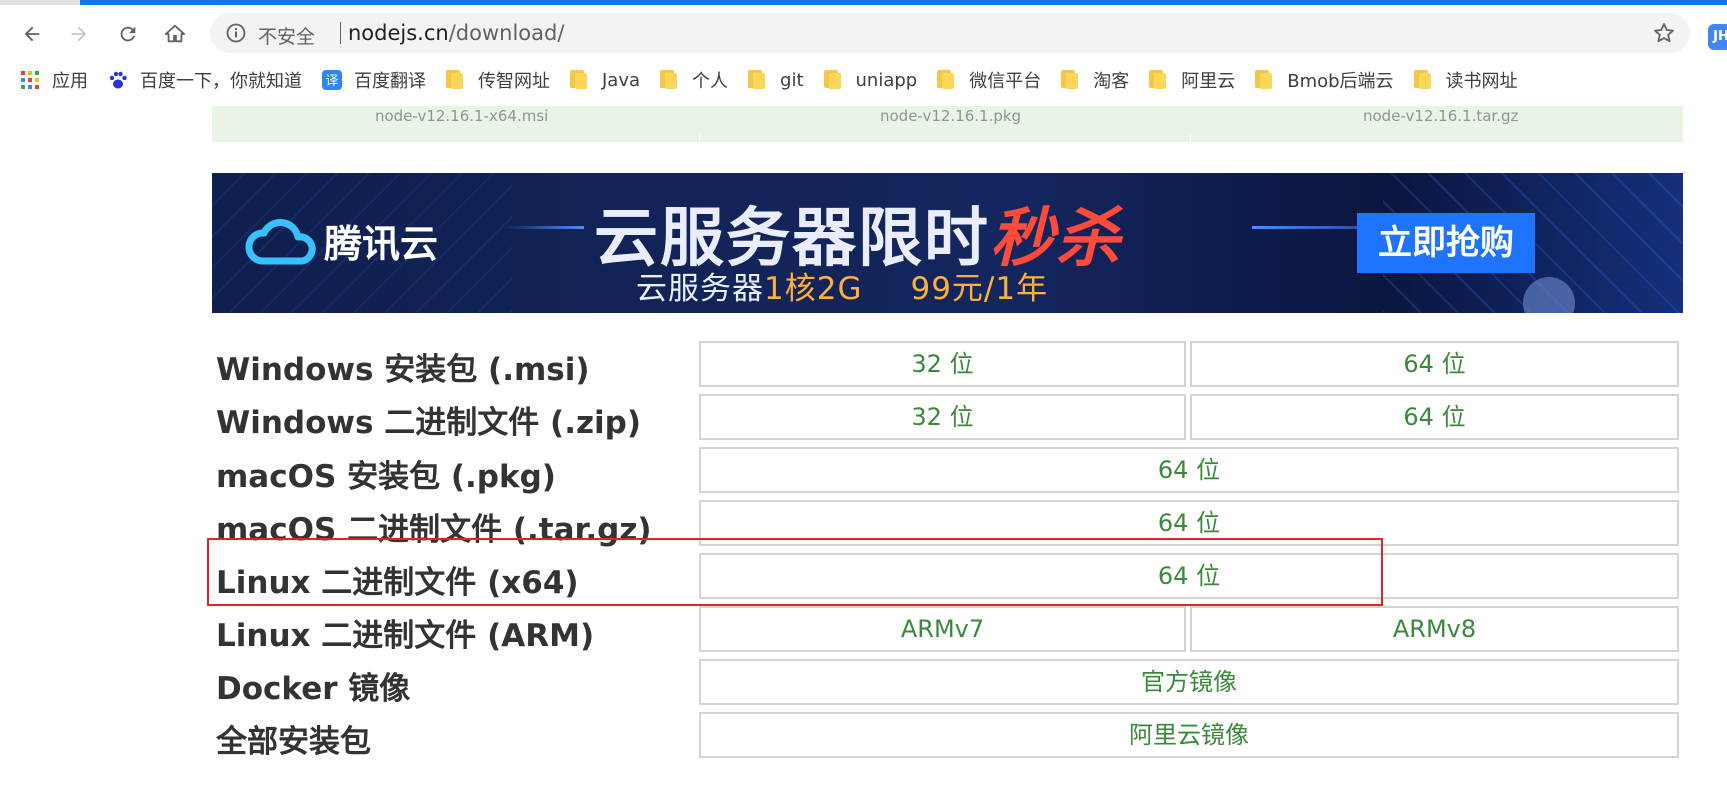 This screenshot has width=1727, height=785. What do you see at coordinates (398, 33) in the screenshot?
I see `url-host: nodejs.cn` at bounding box center [398, 33].